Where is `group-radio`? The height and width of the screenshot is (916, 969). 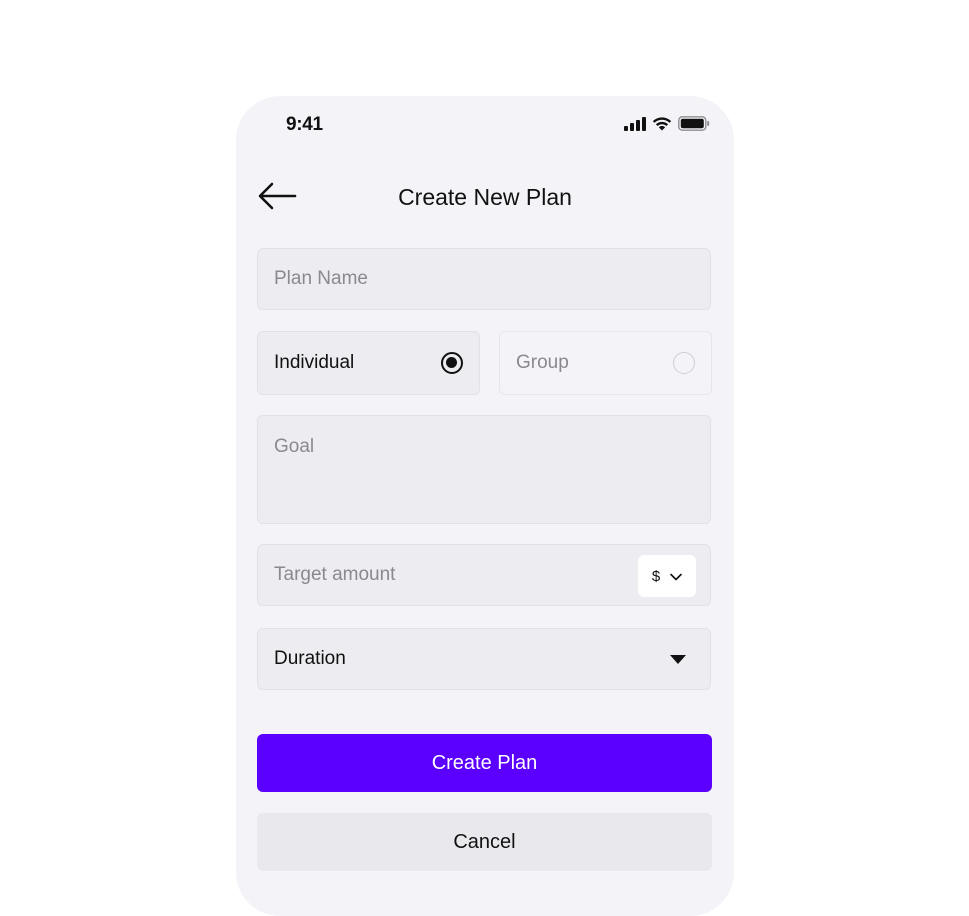 group-radio is located at coordinates (684, 363).